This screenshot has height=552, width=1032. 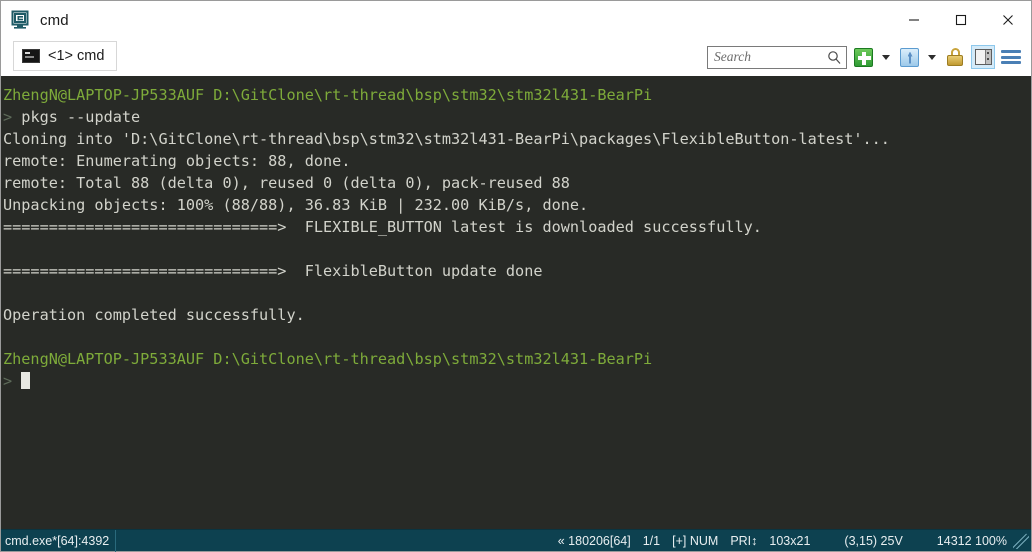 I want to click on search-box, so click(x=777, y=57).